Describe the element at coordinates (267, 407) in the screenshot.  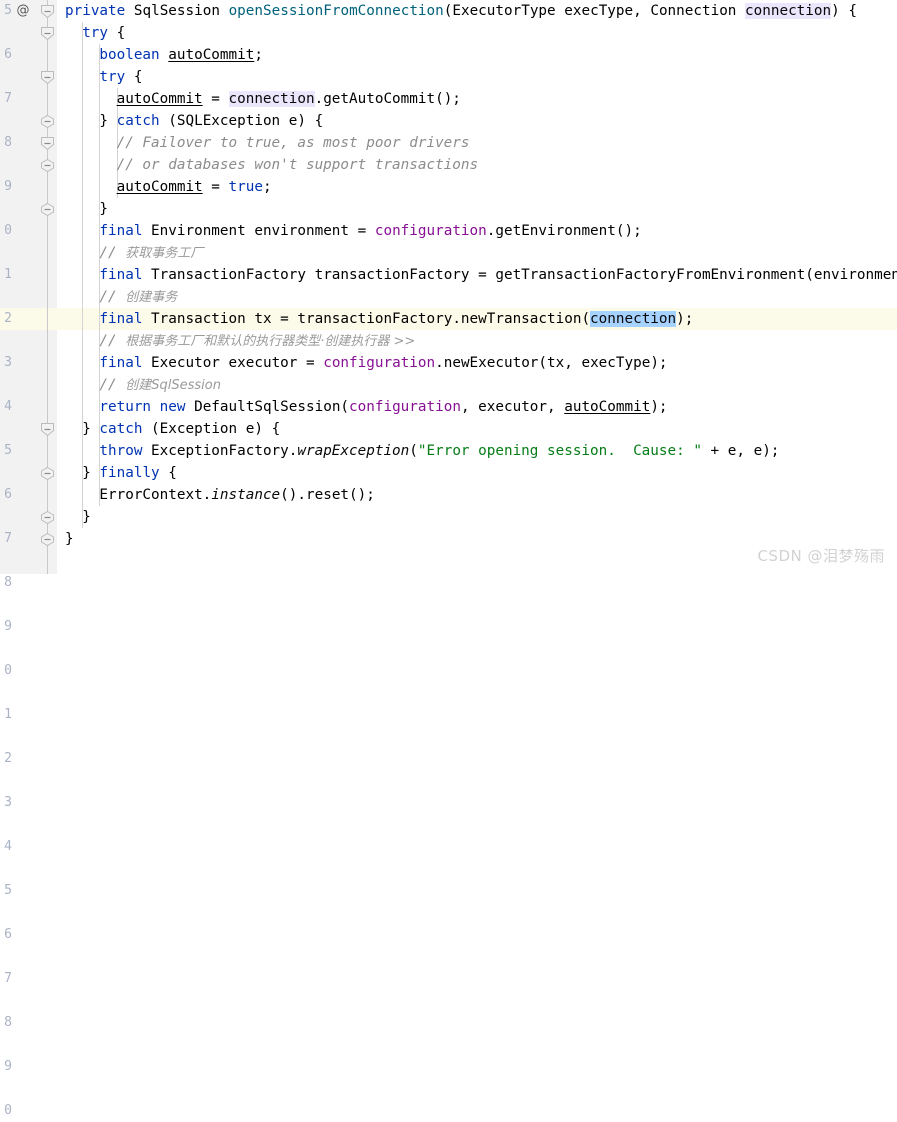
I see `code-token: DefaultSqlSession` at that location.